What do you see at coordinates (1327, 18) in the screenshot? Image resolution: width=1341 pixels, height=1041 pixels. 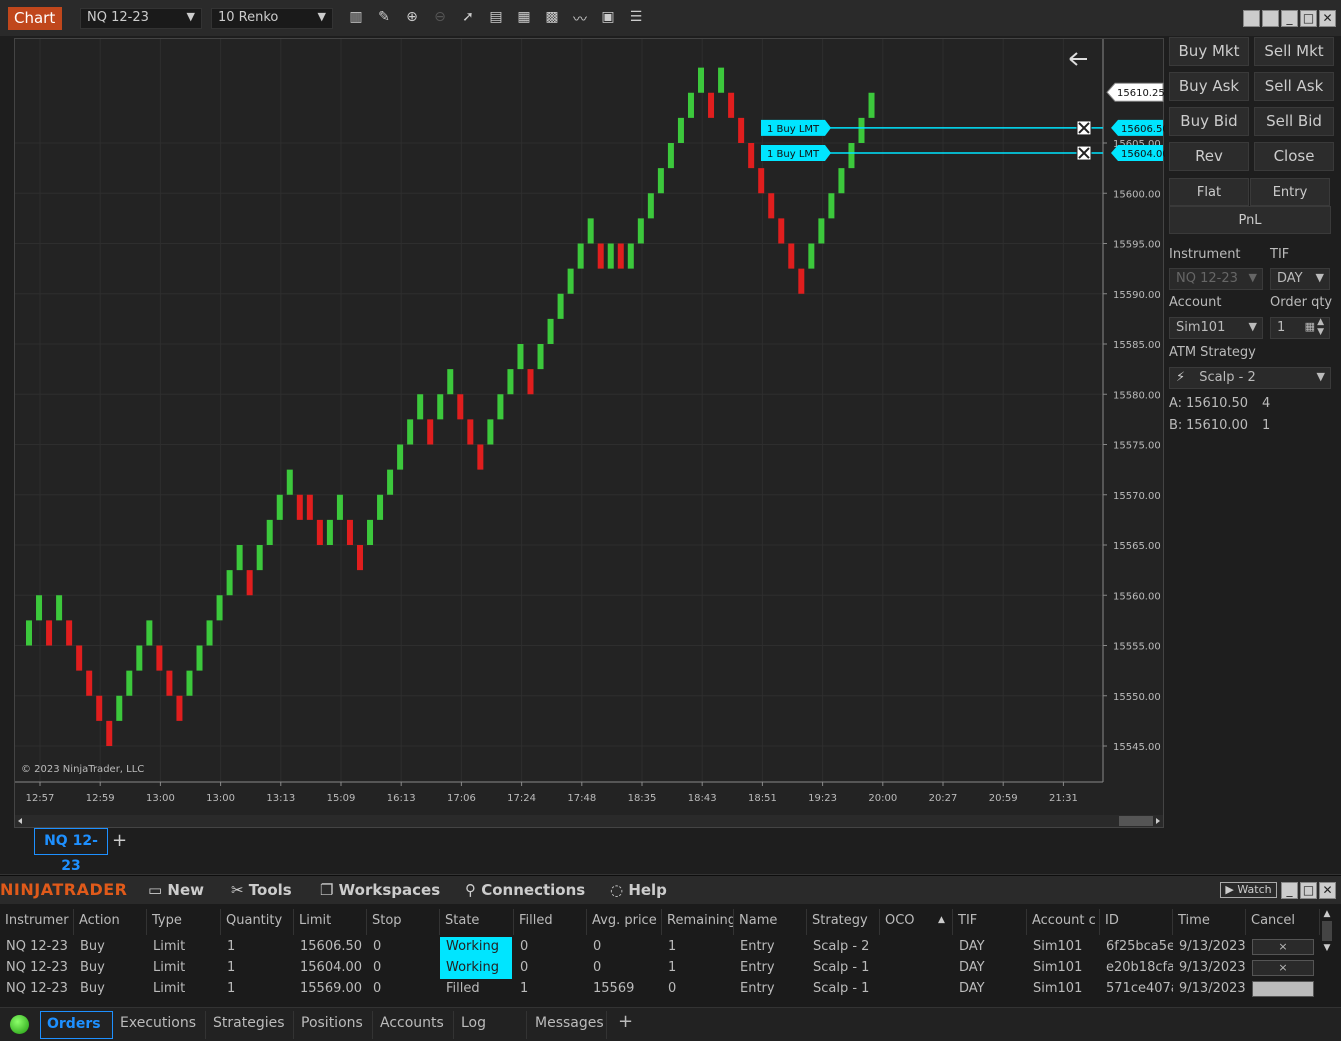 I see `close-button: ✕` at bounding box center [1327, 18].